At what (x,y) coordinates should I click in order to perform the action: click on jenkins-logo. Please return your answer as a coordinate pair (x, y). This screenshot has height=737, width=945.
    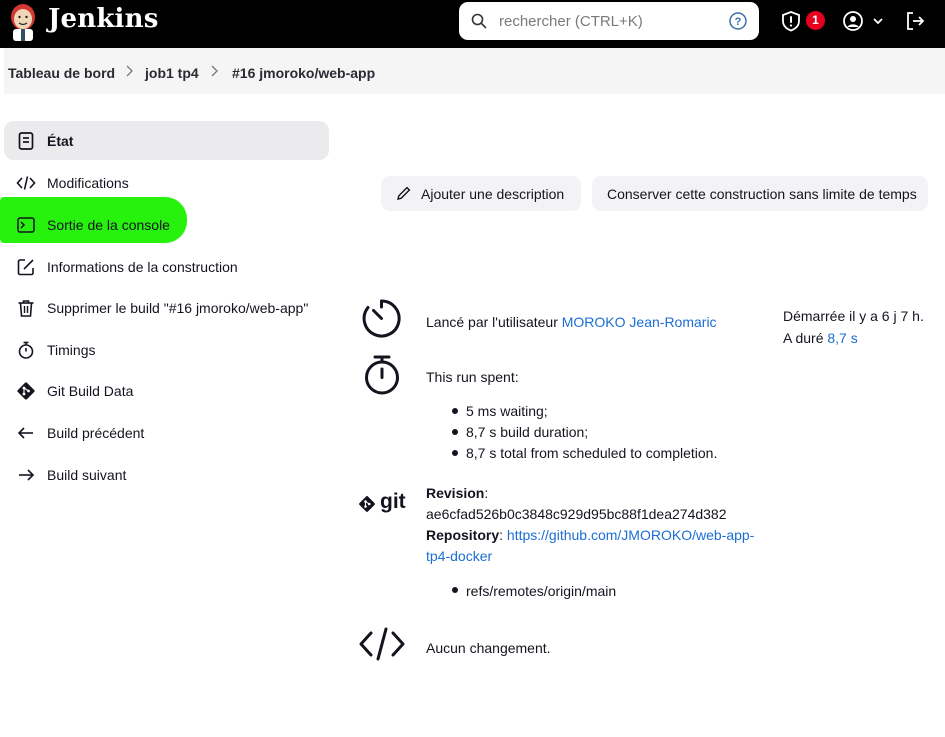
    Looking at the image, I should click on (23, 22).